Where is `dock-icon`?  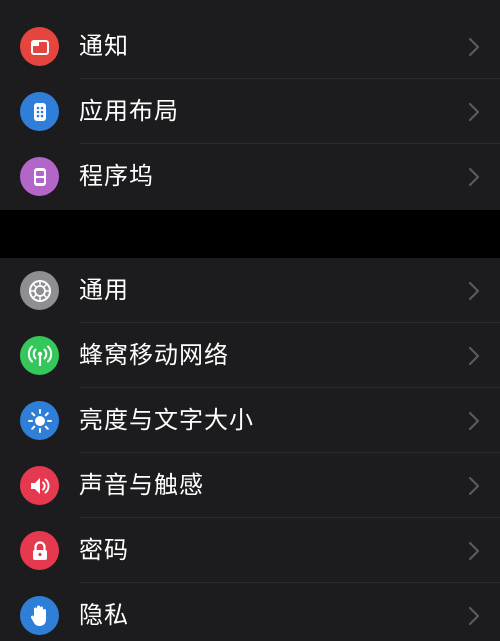
dock-icon is located at coordinates (39, 176).